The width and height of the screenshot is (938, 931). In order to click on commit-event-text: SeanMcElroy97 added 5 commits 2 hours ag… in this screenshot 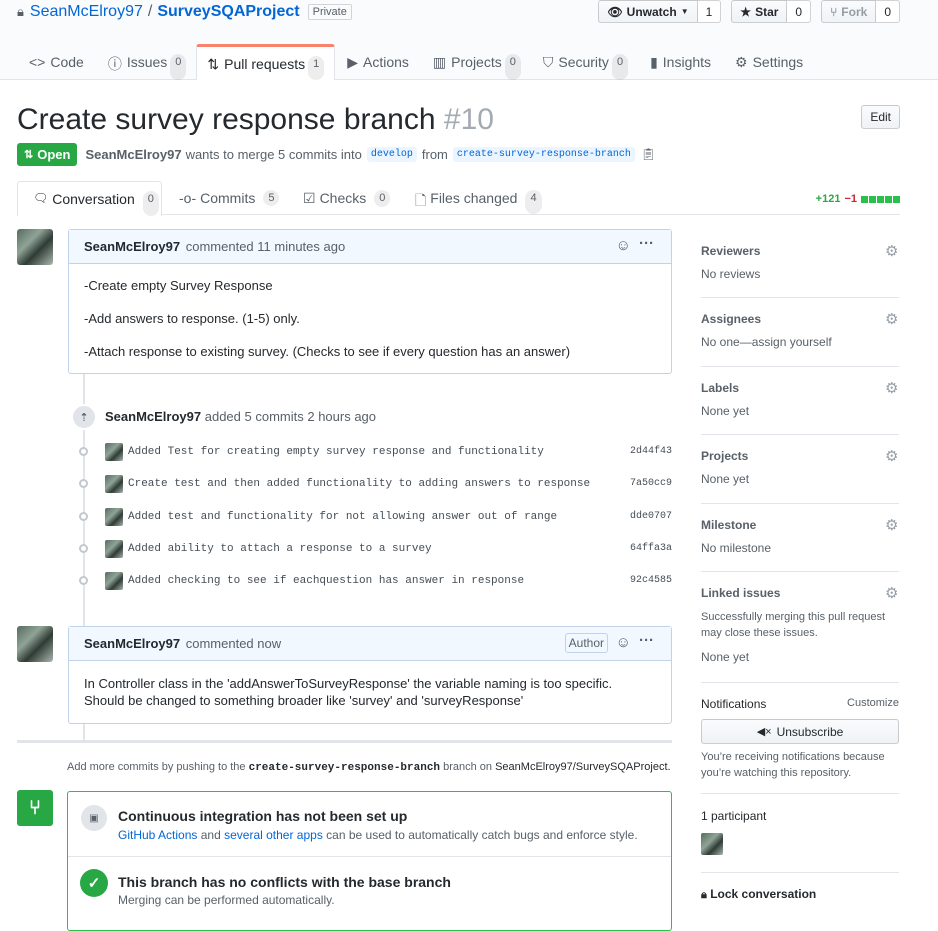, I will do `click(240, 416)`.